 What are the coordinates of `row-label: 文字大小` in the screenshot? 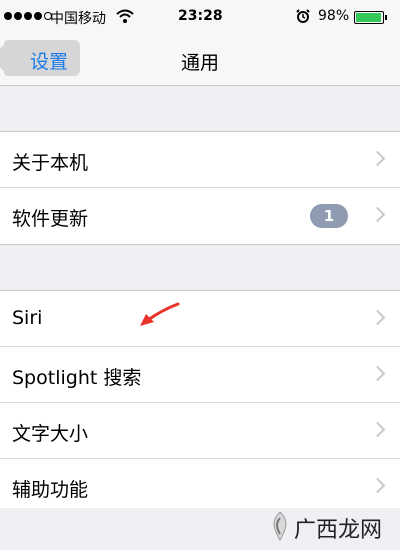 It's located at (50, 434).